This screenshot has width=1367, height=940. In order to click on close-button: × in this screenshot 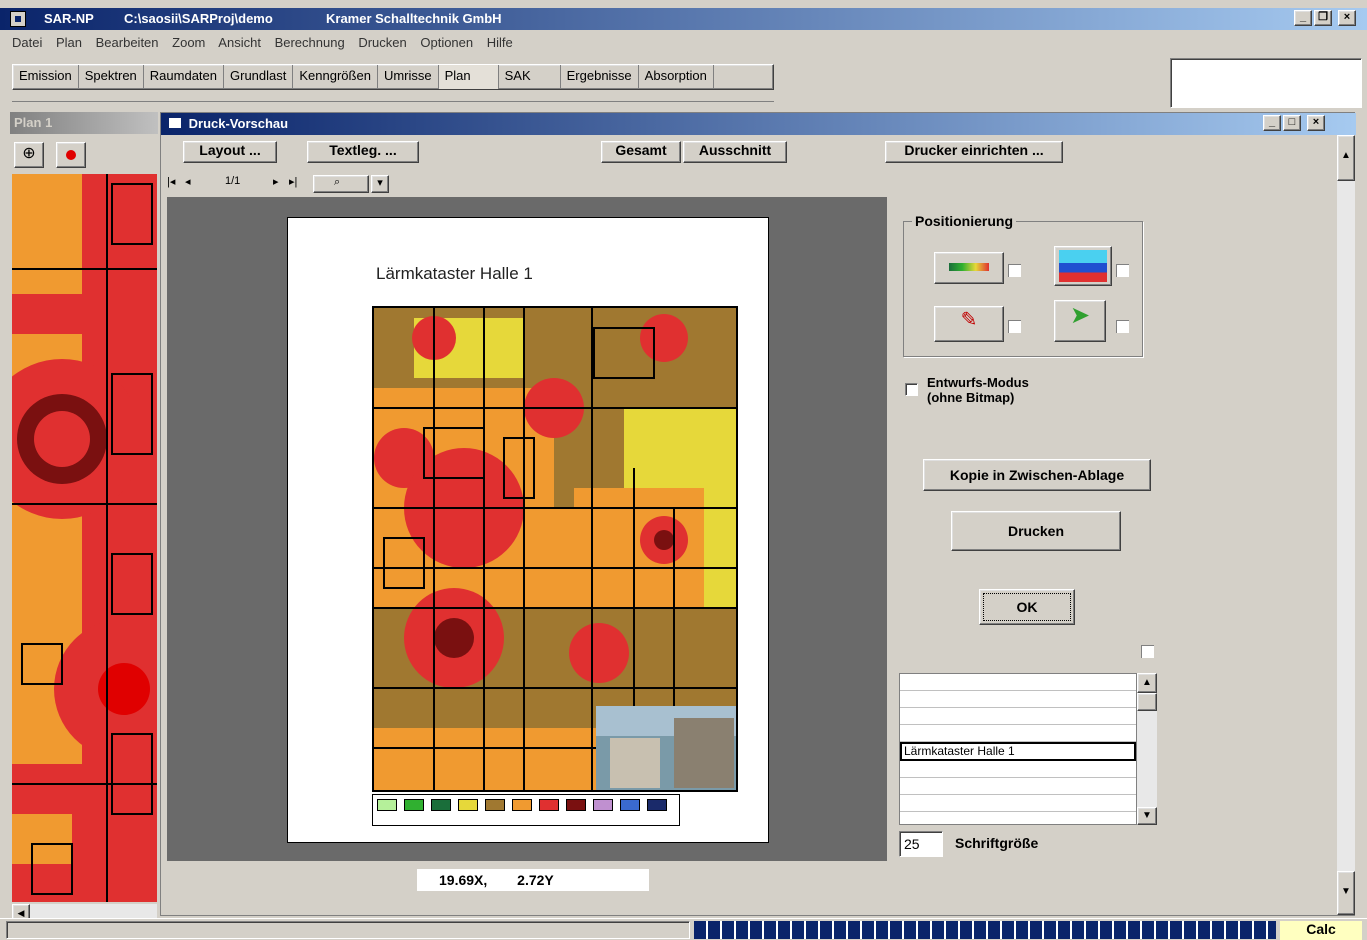, I will do `click(1347, 18)`.